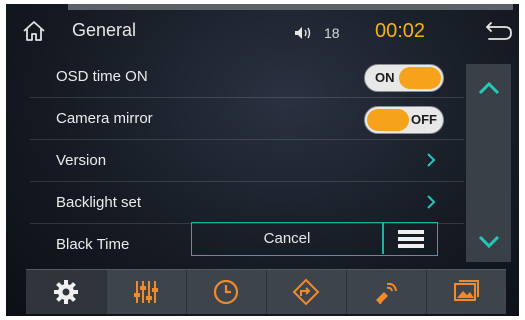 The image size is (525, 320). I want to click on toggle-state: OFF, so click(424, 119).